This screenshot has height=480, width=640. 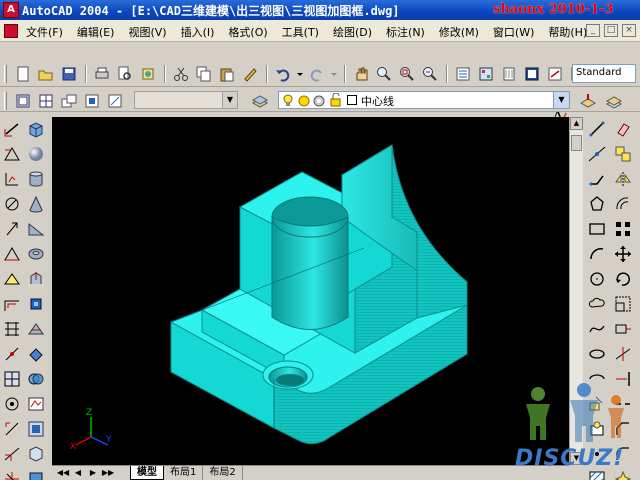 I want to click on erase-icon, so click(x=623, y=129).